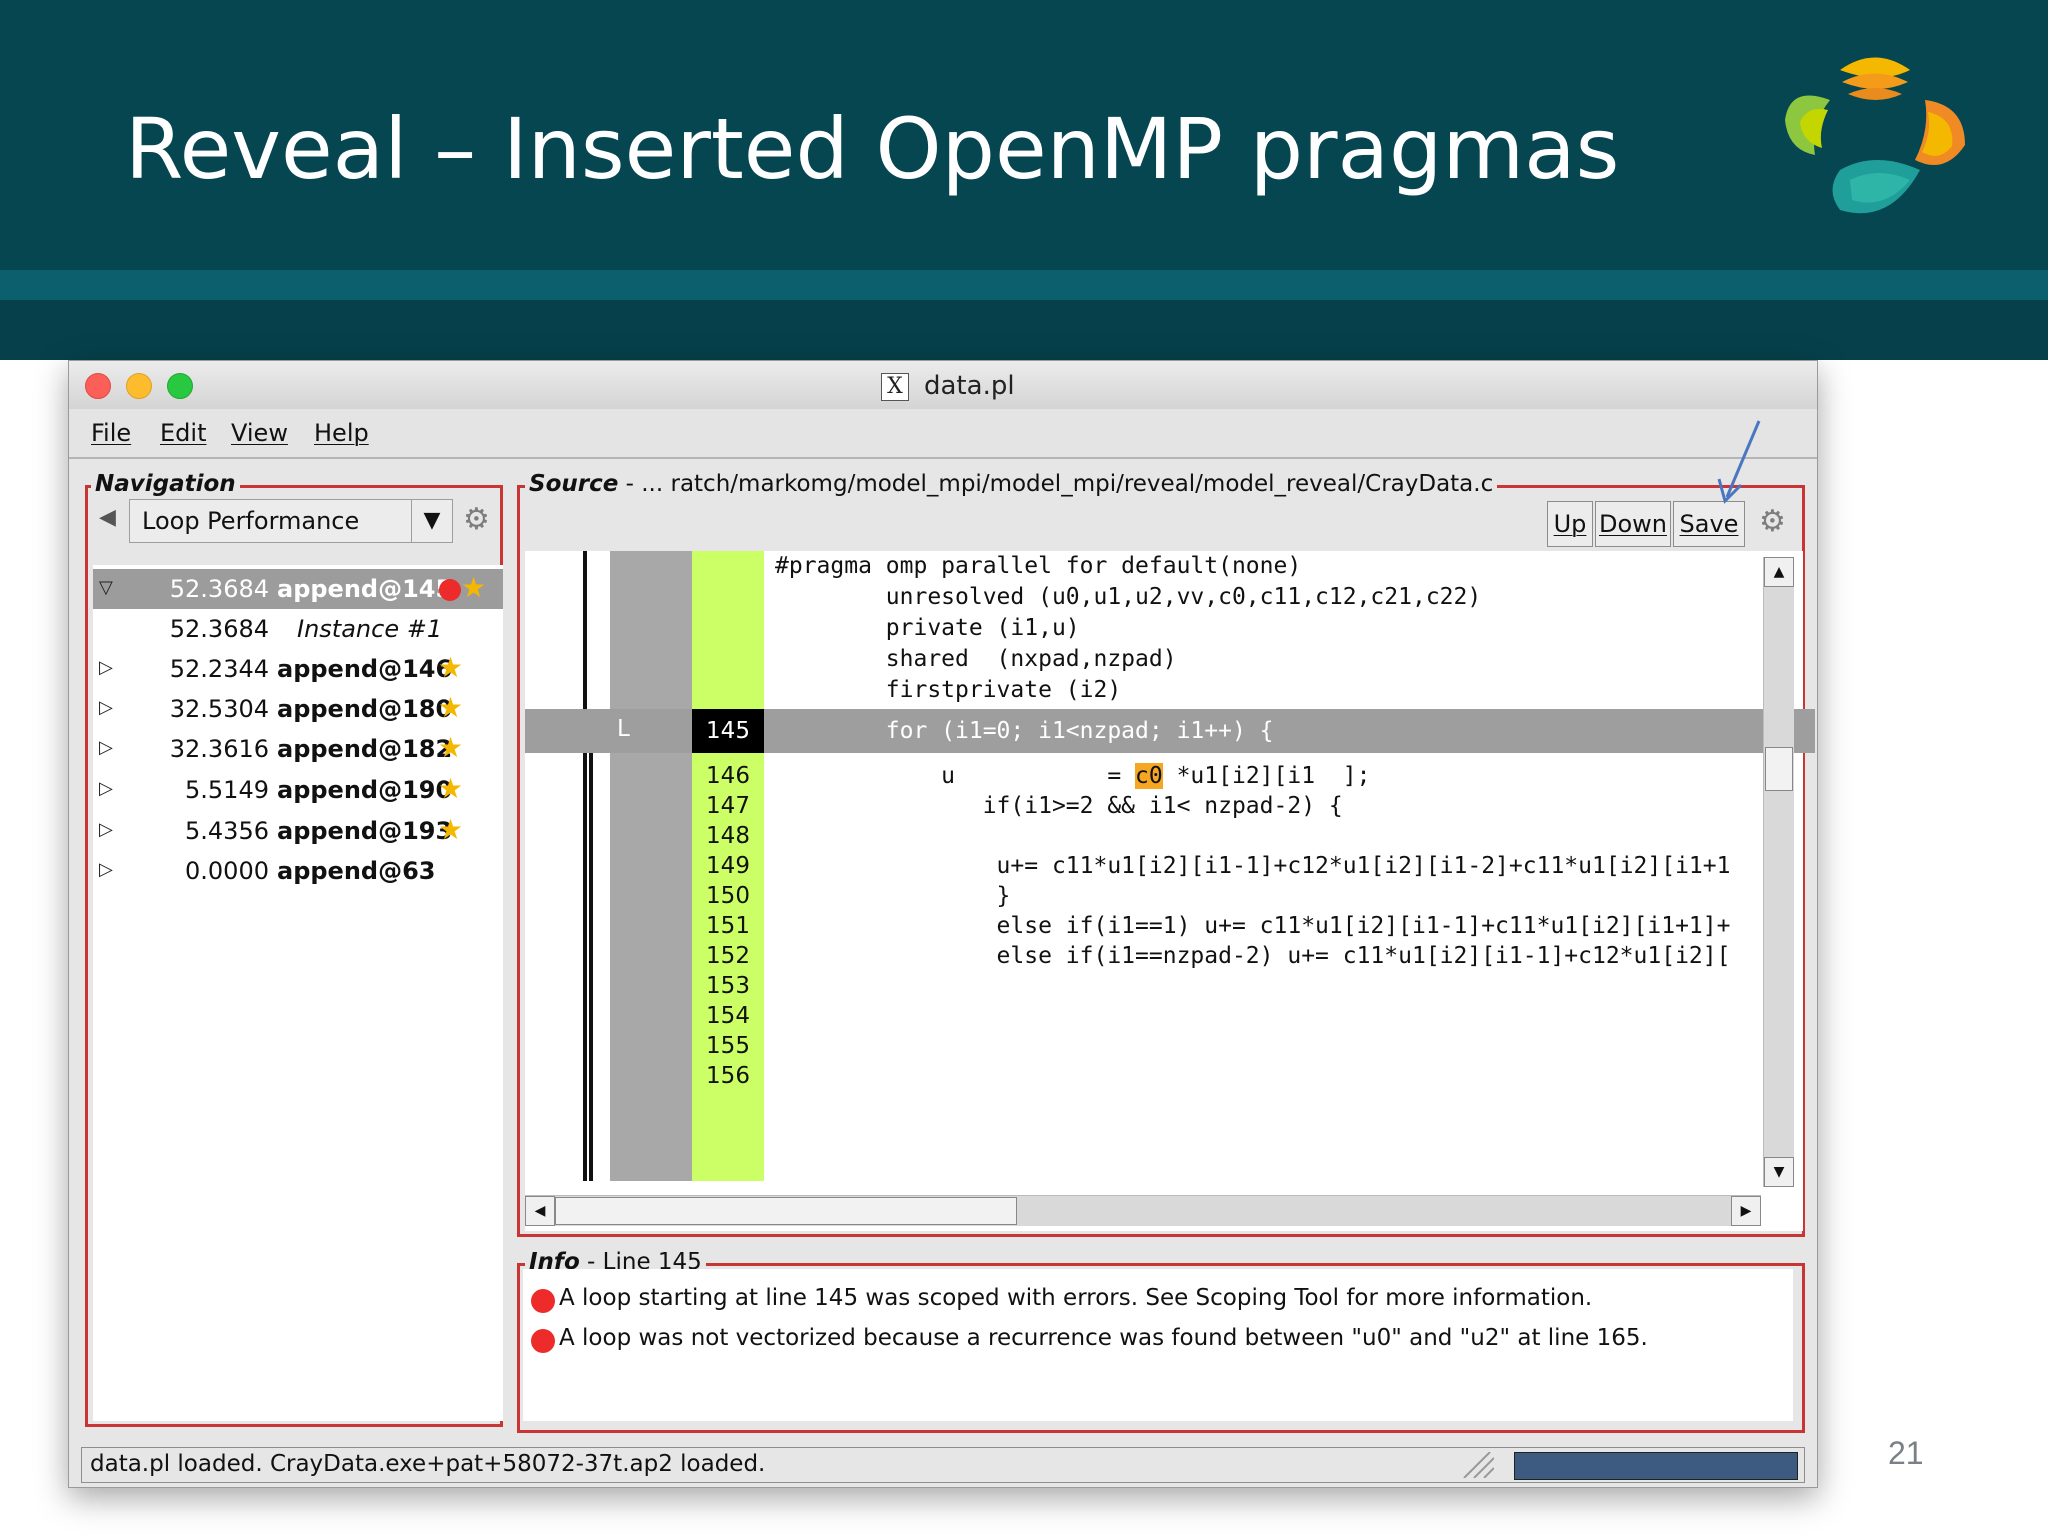  Describe the element at coordinates (728, 731) in the screenshot. I see `line-number: 145` at that location.